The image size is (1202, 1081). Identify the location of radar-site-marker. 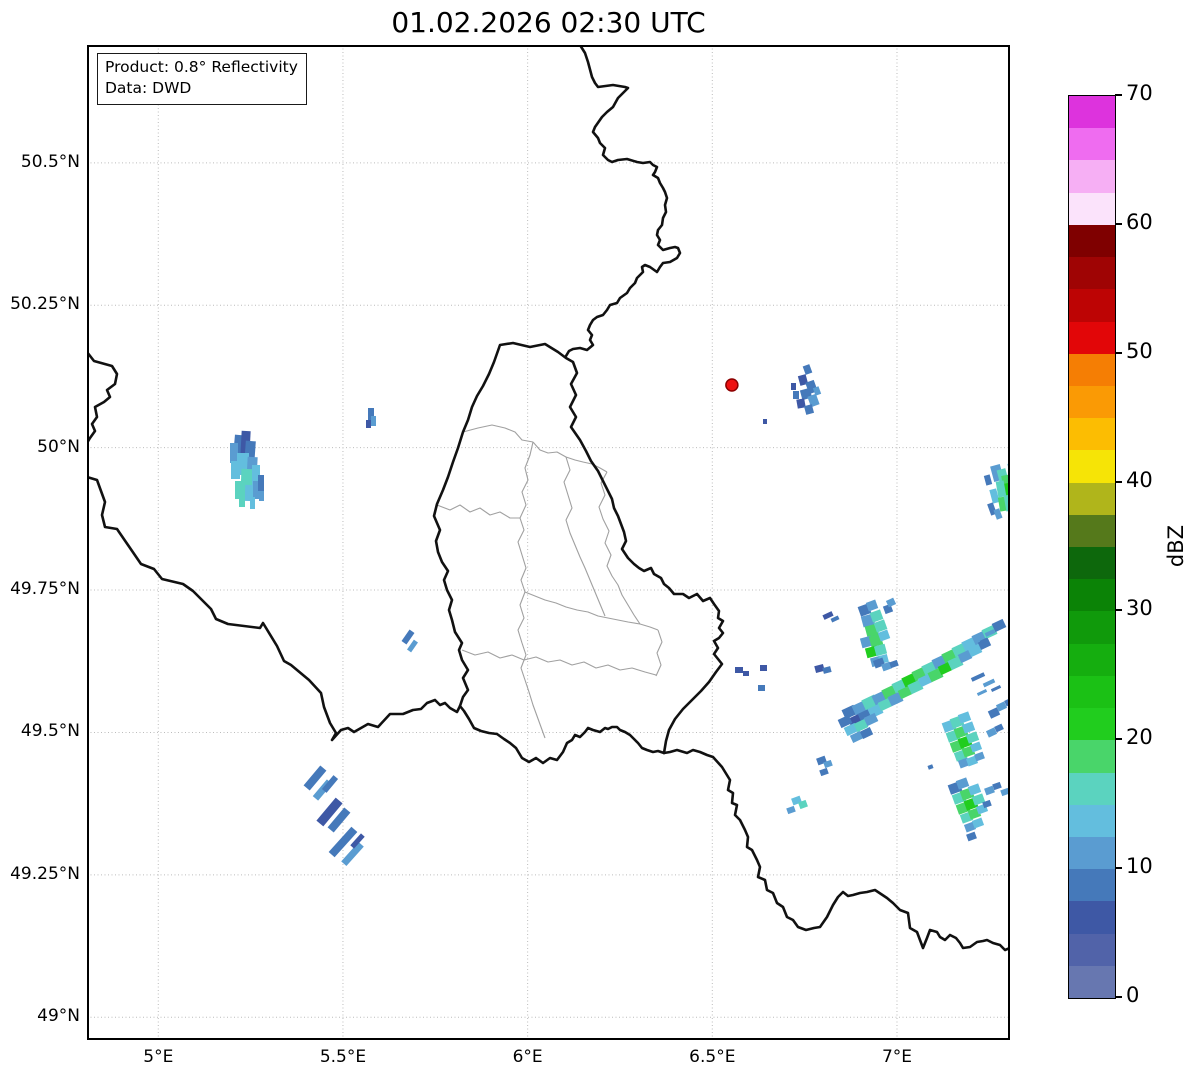
(732, 385).